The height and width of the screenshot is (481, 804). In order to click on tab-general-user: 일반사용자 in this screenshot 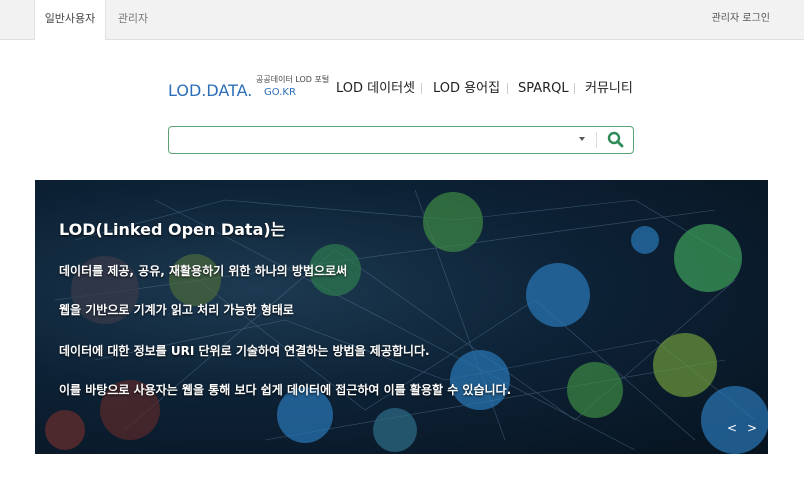, I will do `click(70, 20)`.